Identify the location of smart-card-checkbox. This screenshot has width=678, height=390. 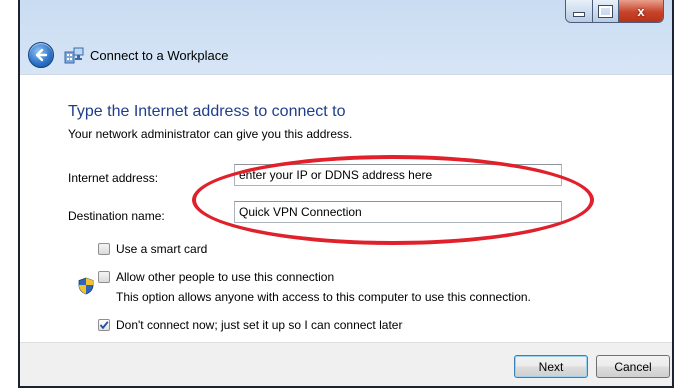
(104, 249).